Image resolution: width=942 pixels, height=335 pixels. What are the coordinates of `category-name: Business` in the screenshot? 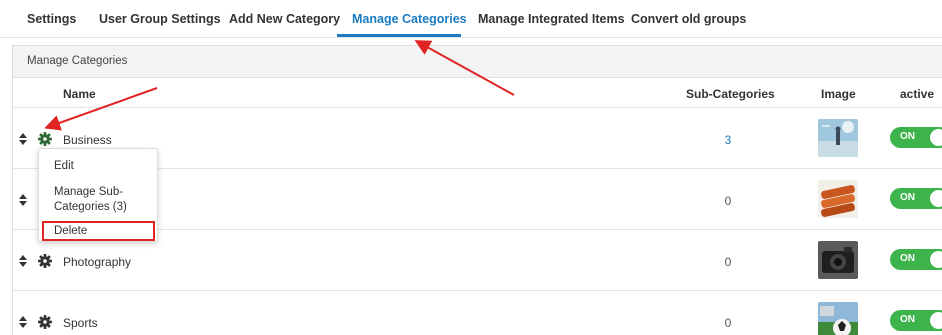 It's located at (87, 140).